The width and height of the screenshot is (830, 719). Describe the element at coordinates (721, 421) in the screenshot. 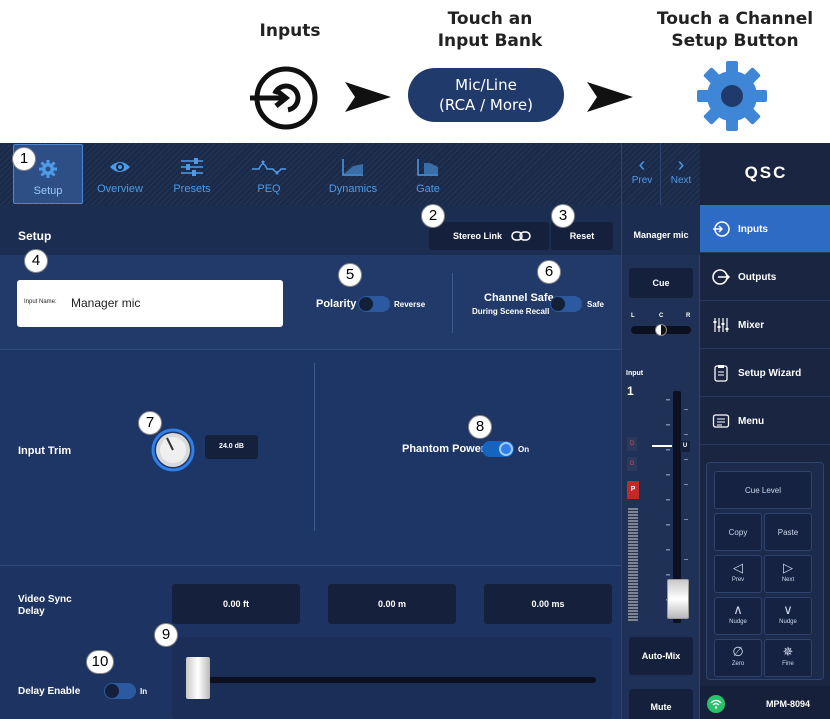

I see `menu-icon` at that location.